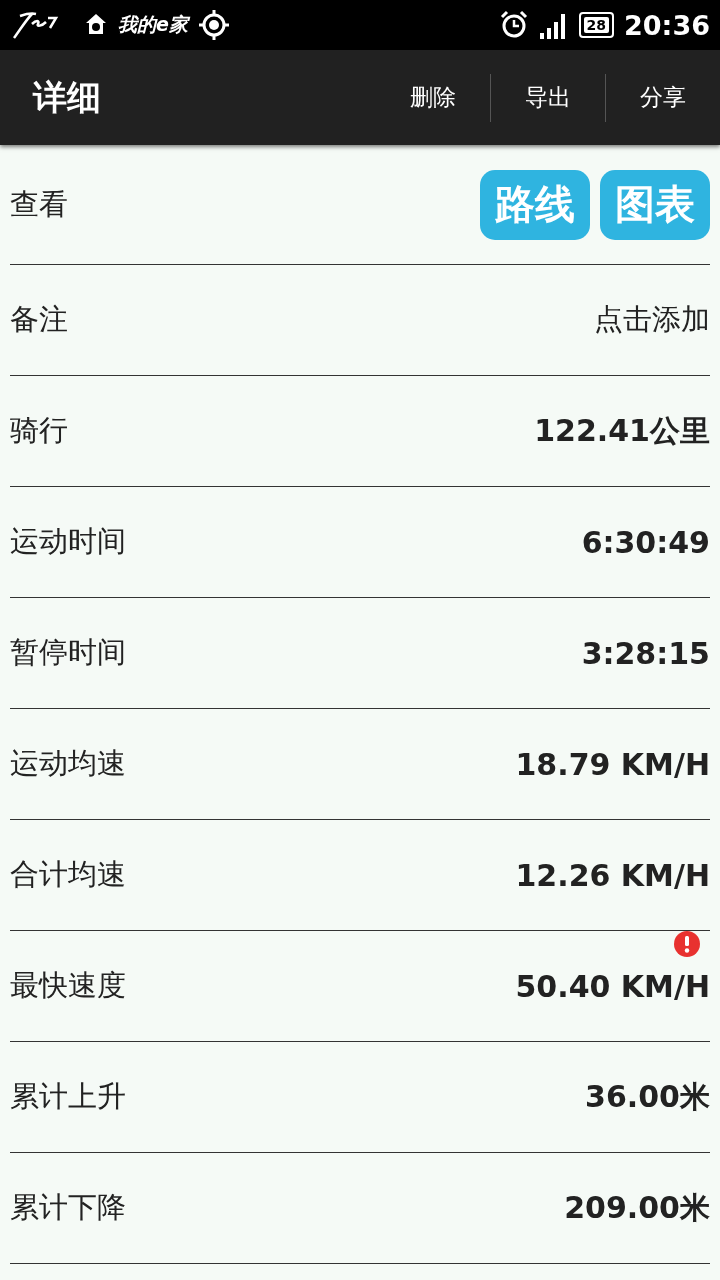 This screenshot has height=1280, width=720. What do you see at coordinates (66, 97) in the screenshot?
I see `page-title: 详细` at bounding box center [66, 97].